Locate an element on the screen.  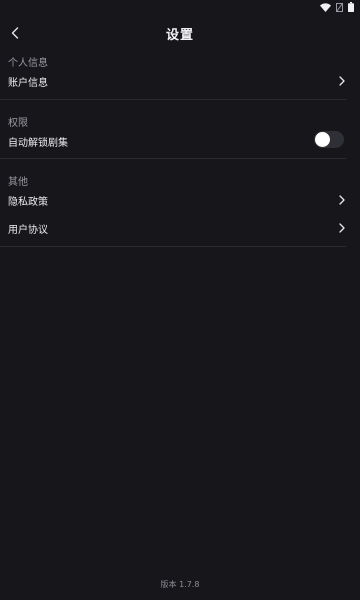
row-user-agreement: 用户协议 is located at coordinates (180, 228).